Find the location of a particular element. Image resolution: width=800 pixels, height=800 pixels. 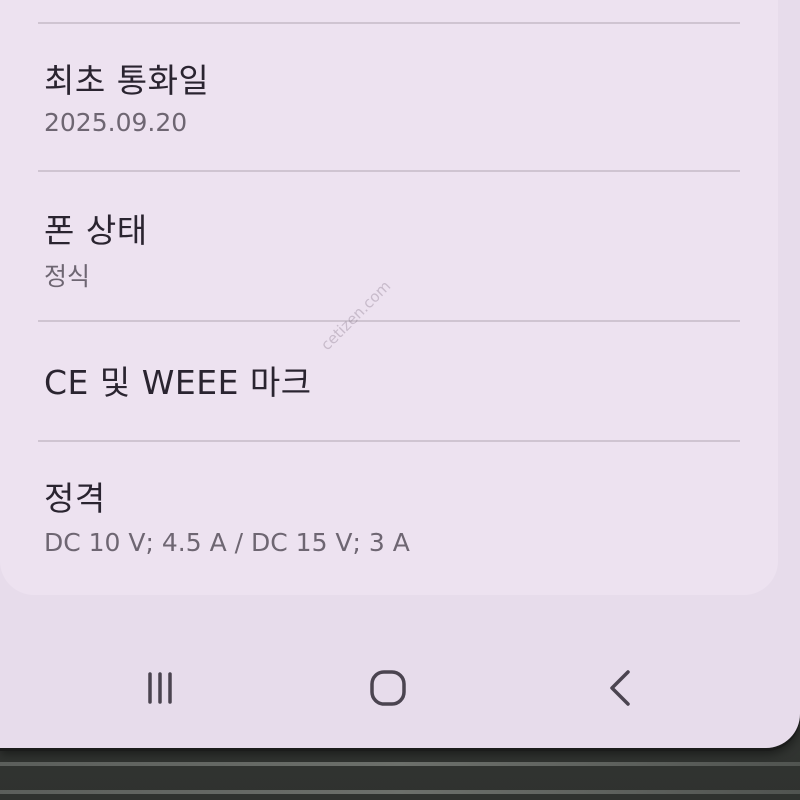

item-title: CE 및 WEEE 마크 is located at coordinates (178, 382).